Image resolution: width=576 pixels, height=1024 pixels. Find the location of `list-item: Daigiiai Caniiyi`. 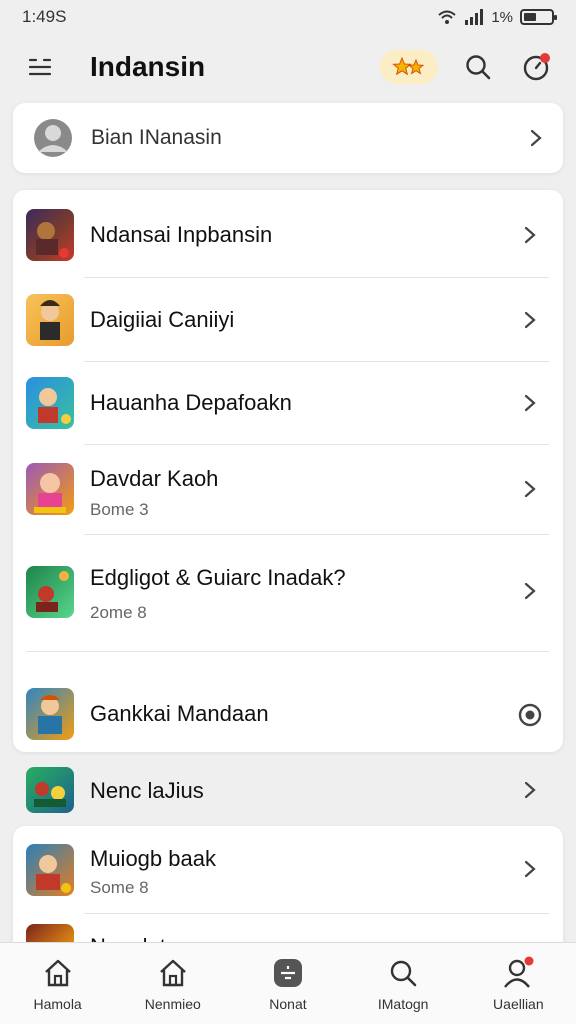

list-item: Daigiiai Caniiyi is located at coordinates (288, 320).